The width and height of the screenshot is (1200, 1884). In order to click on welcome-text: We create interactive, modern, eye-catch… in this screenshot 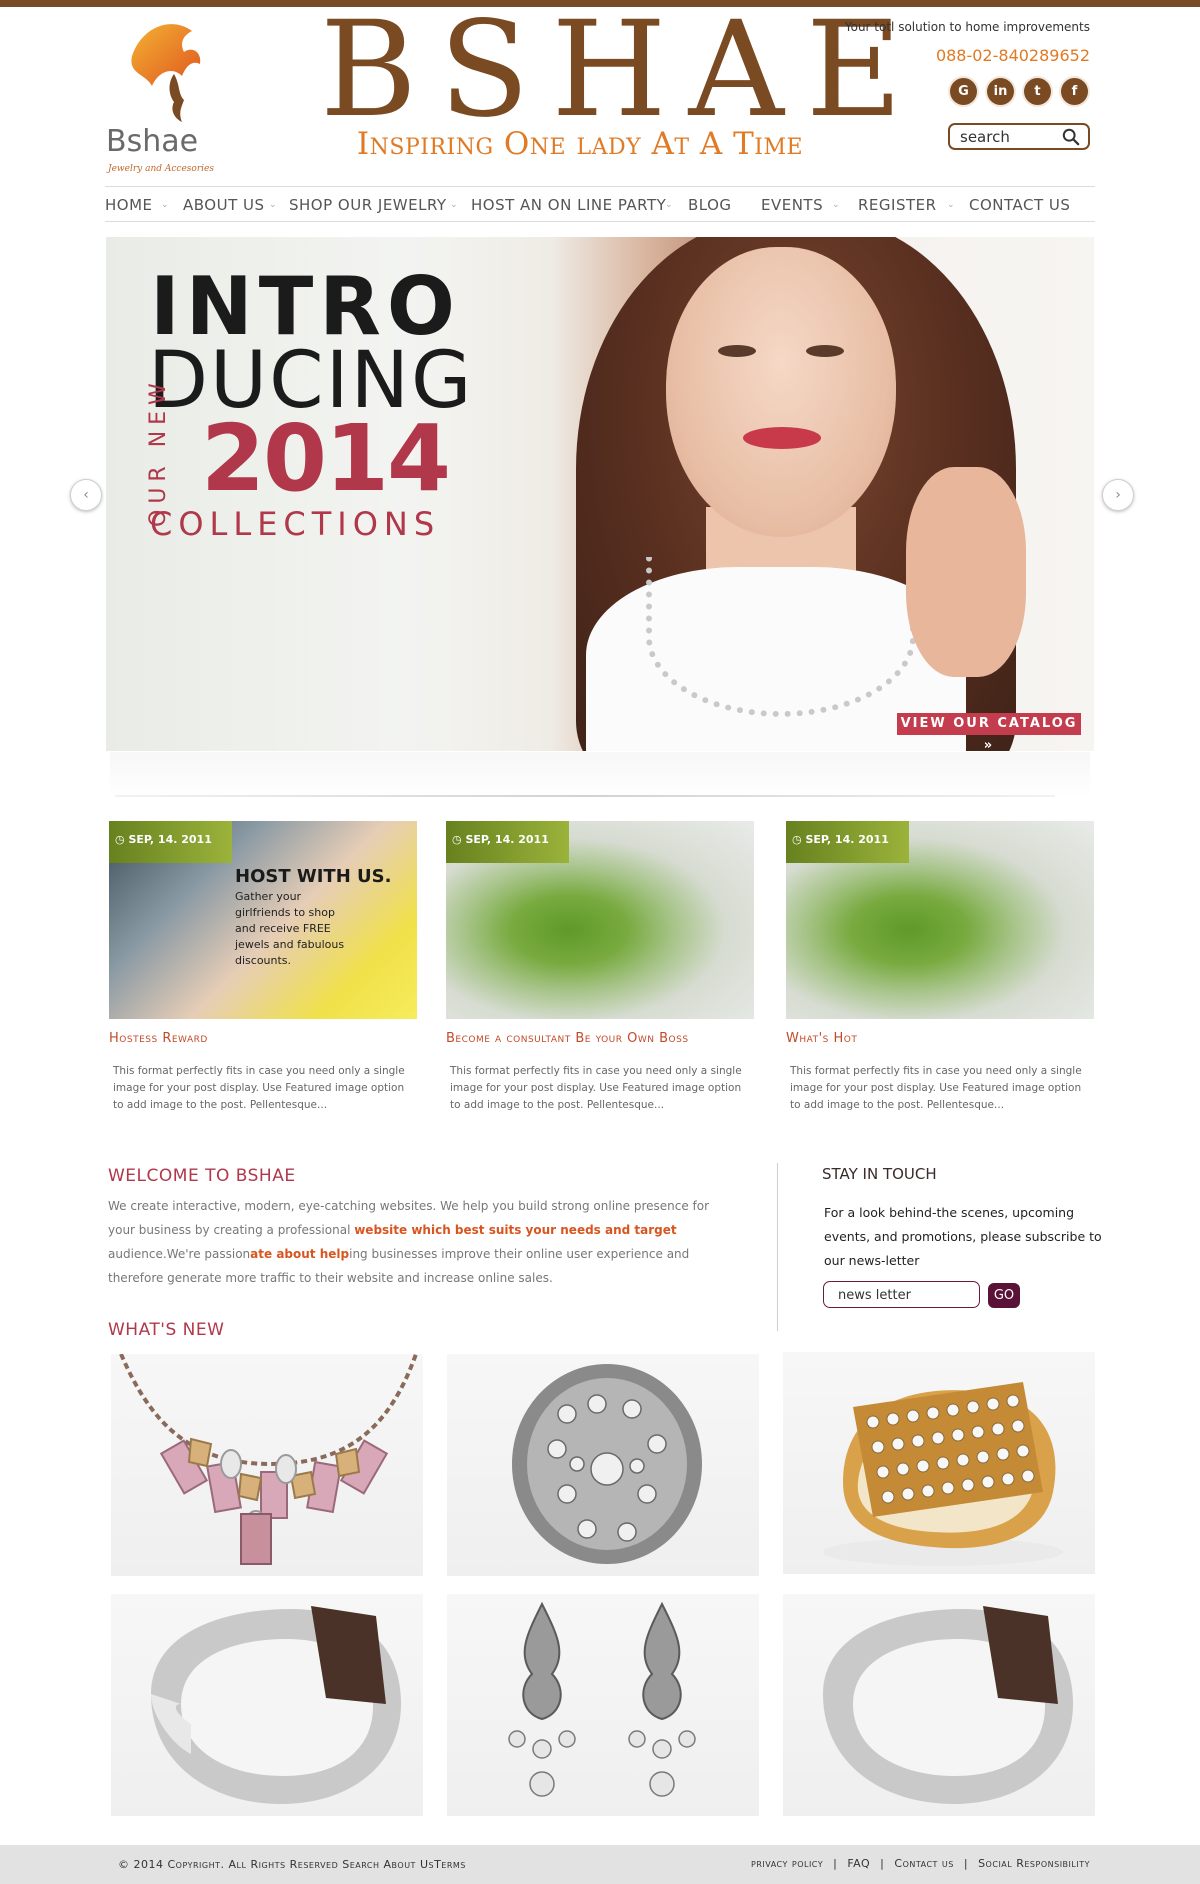, I will do `click(423, 1242)`.